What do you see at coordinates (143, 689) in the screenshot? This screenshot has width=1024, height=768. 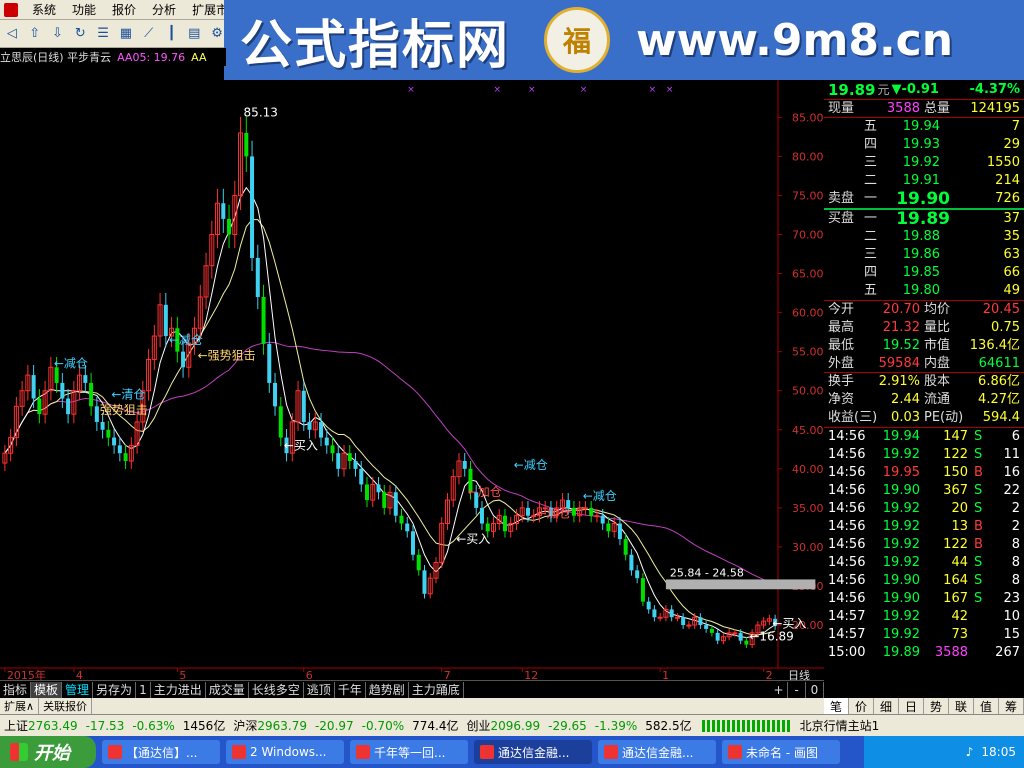 I see `indicator-tab: 1` at bounding box center [143, 689].